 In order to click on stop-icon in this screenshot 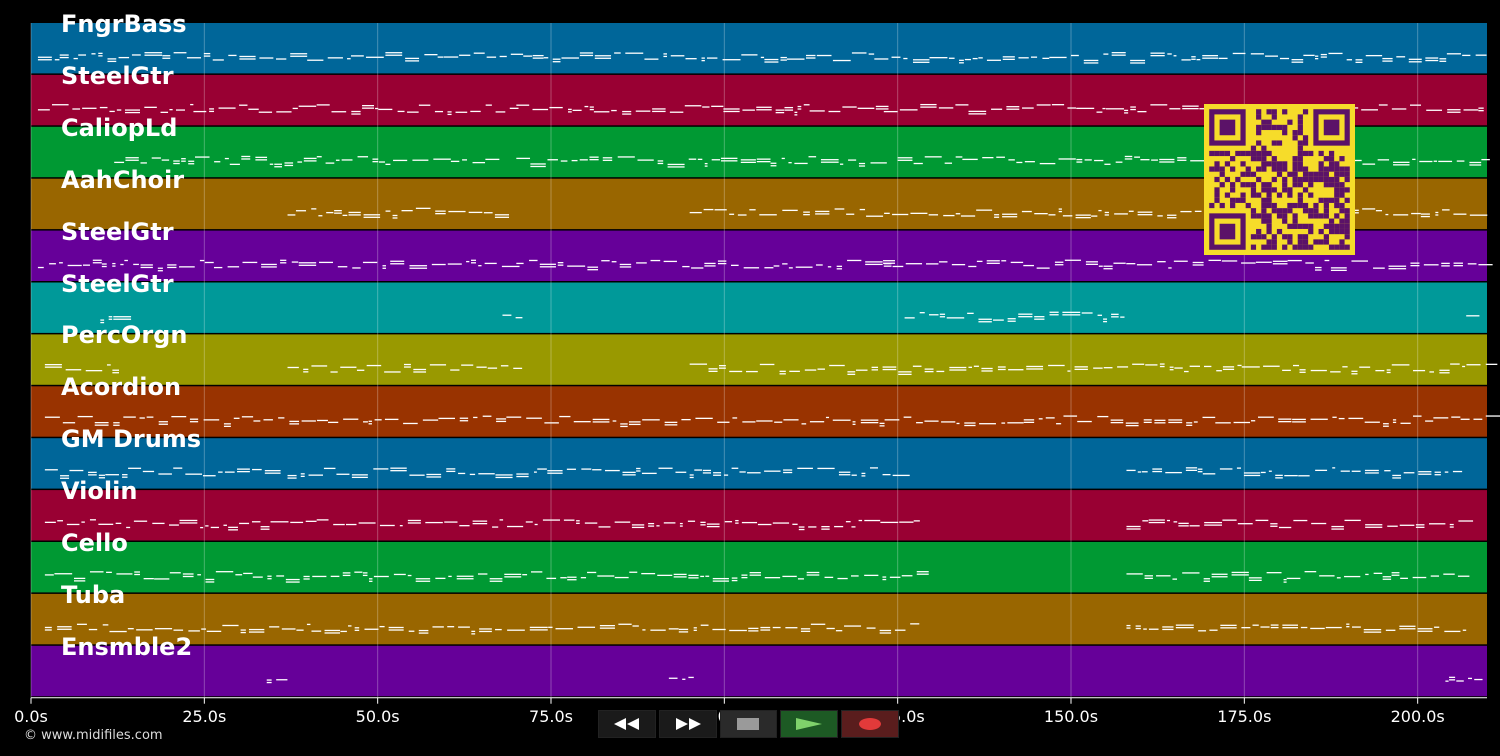, I will do `click(748, 724)`.